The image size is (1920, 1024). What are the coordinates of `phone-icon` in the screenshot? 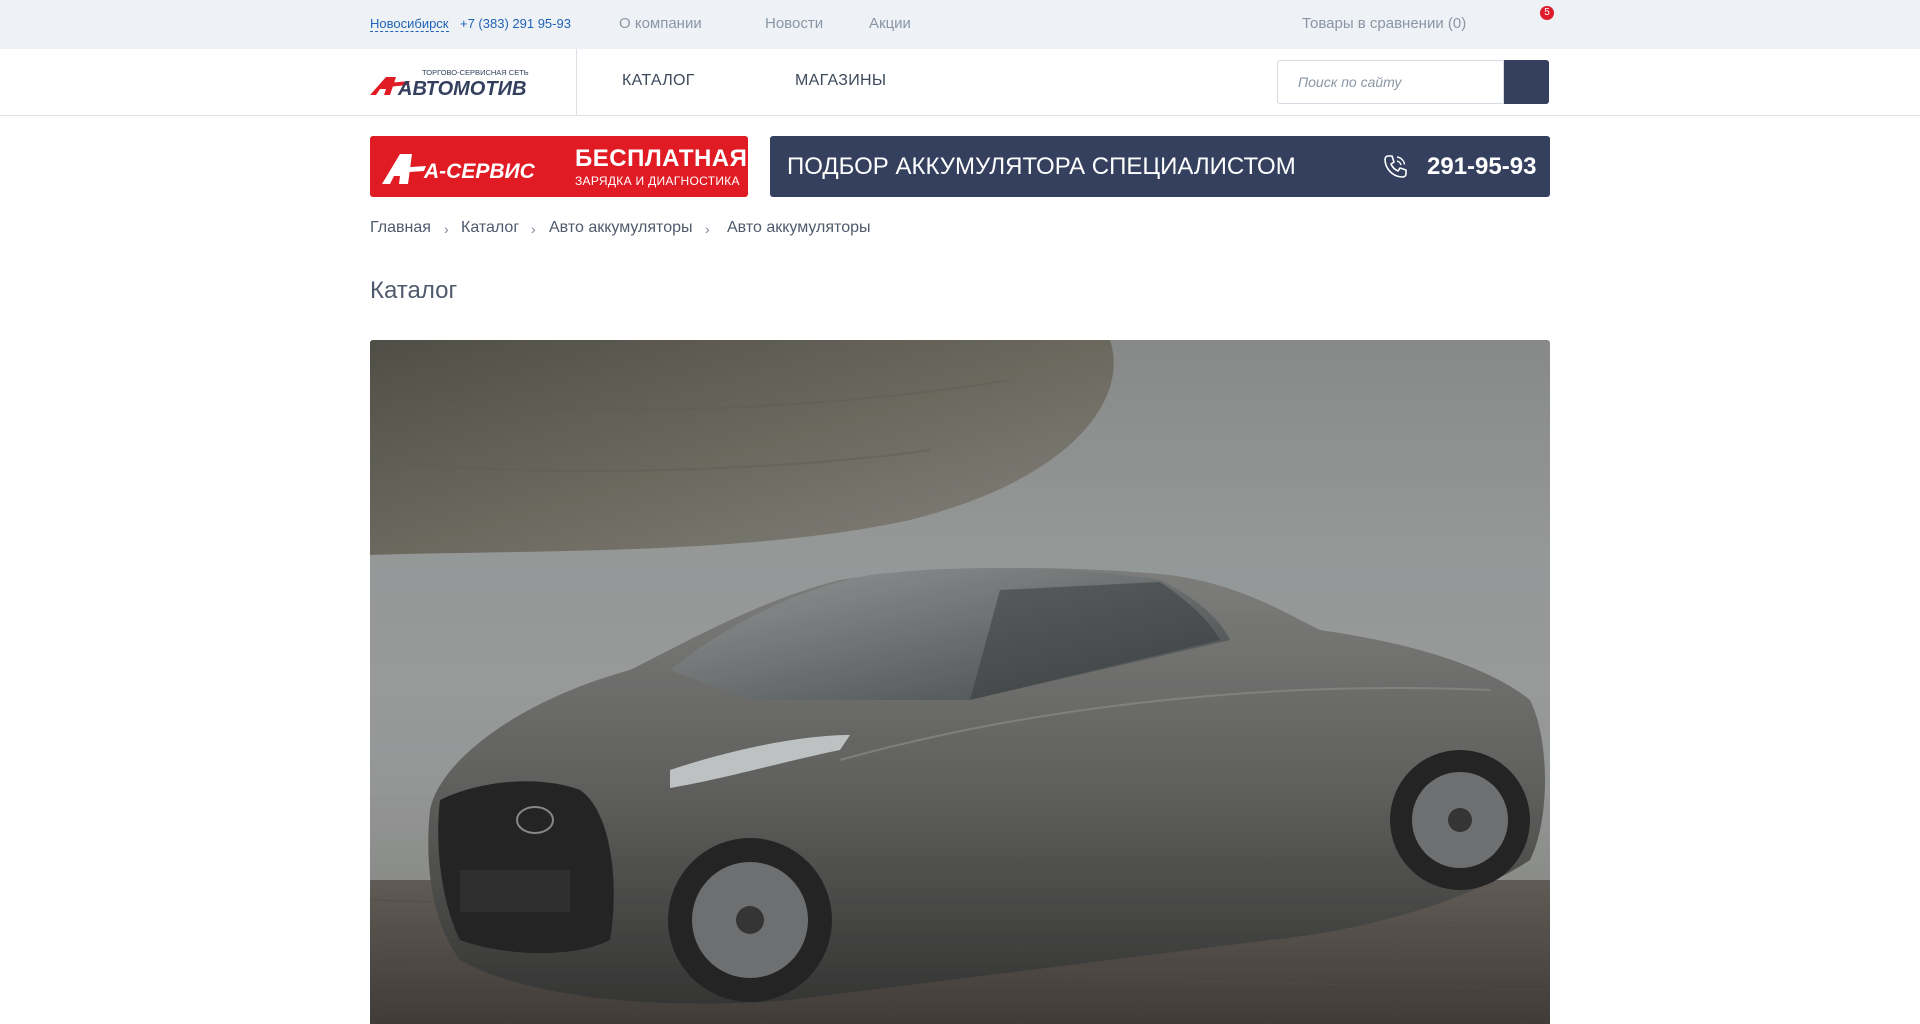 It's located at (1395, 166).